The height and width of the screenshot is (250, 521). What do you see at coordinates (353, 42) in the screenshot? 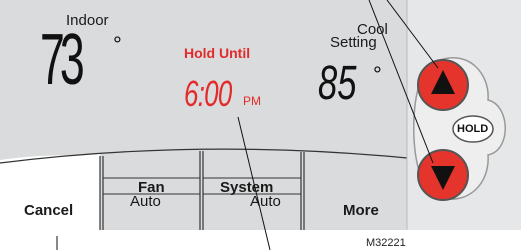
I see `setting-label: Setting` at bounding box center [353, 42].